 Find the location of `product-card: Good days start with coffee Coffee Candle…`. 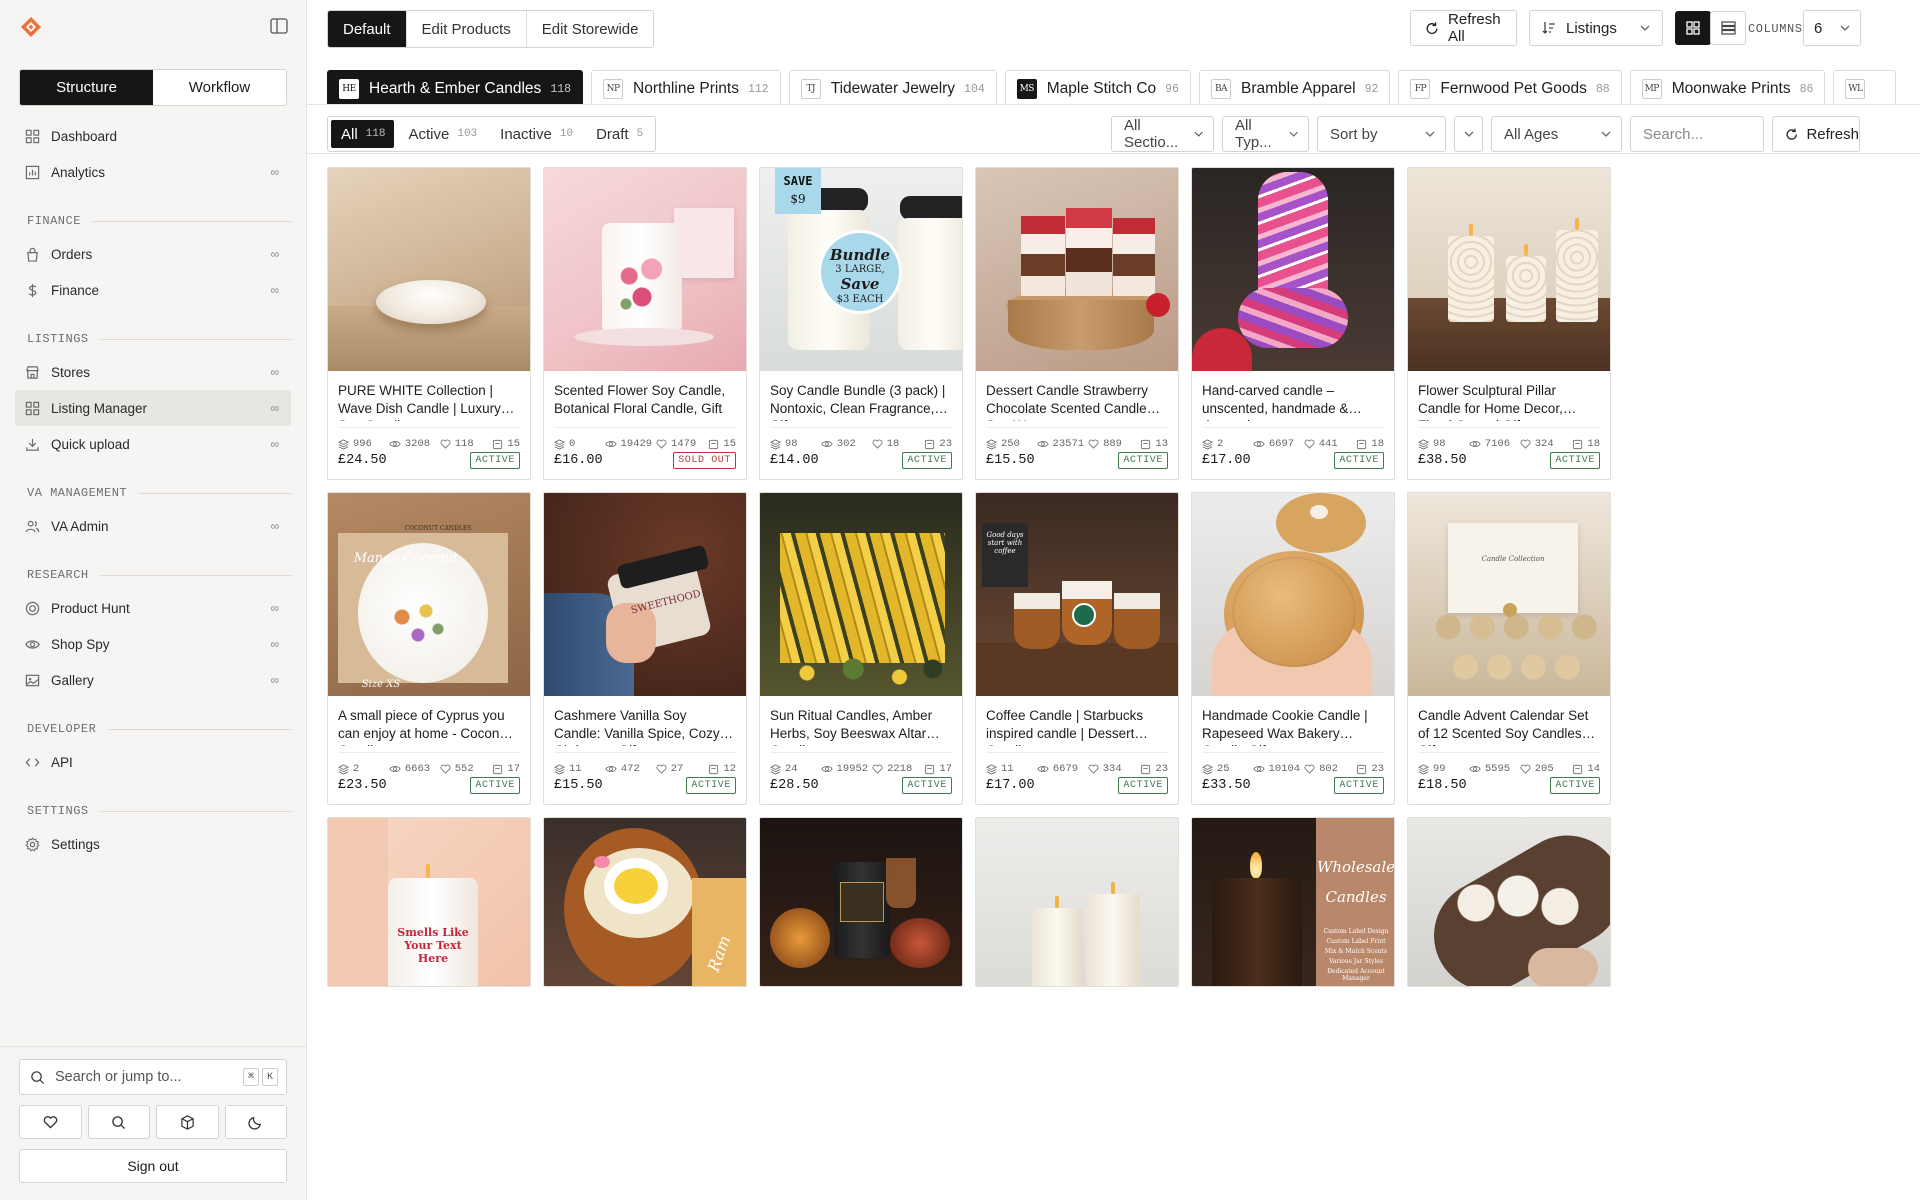

product-card: Good days start with coffee Coffee Candle… is located at coordinates (1077, 648).